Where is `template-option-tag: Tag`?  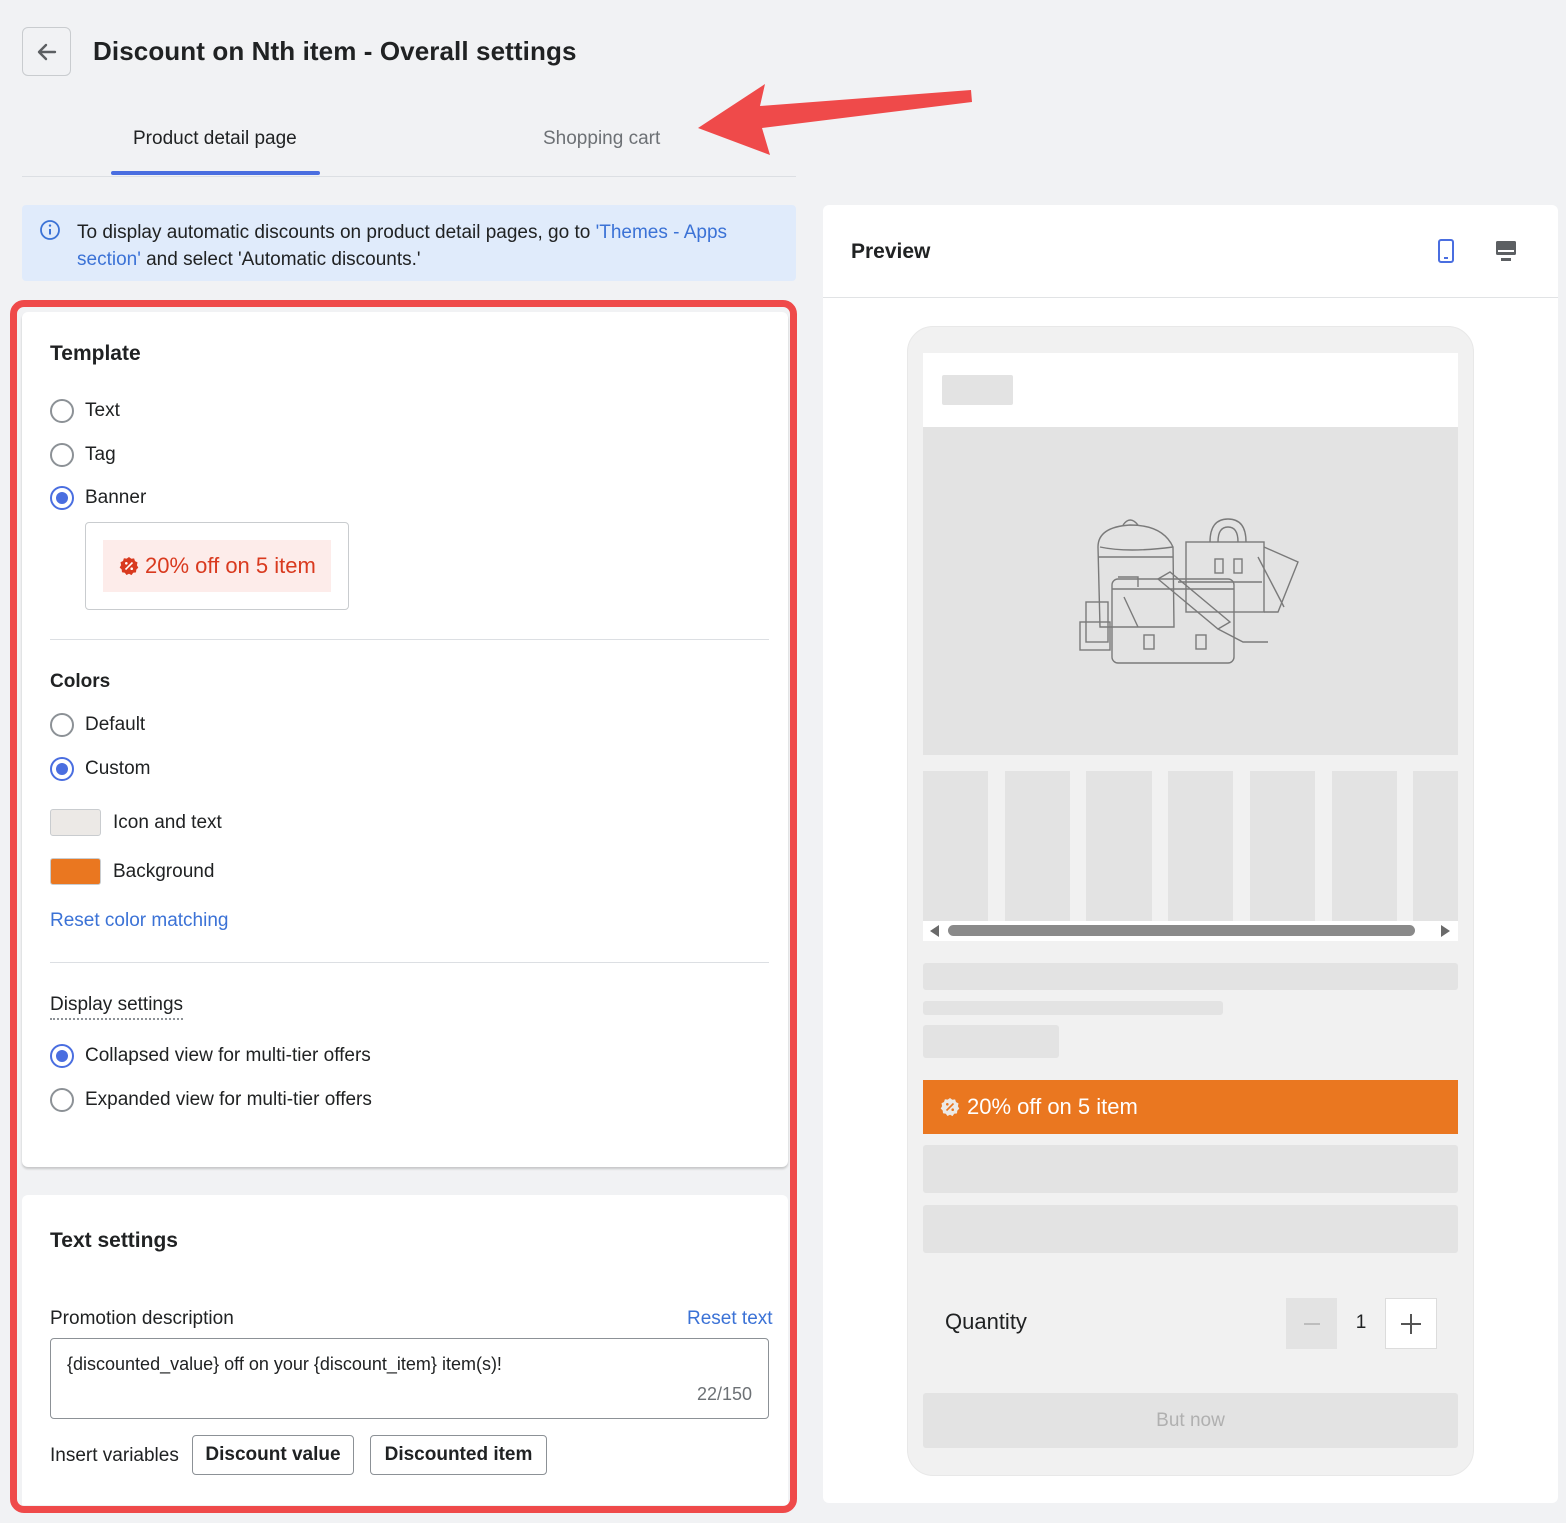 template-option-tag: Tag is located at coordinates (83, 455).